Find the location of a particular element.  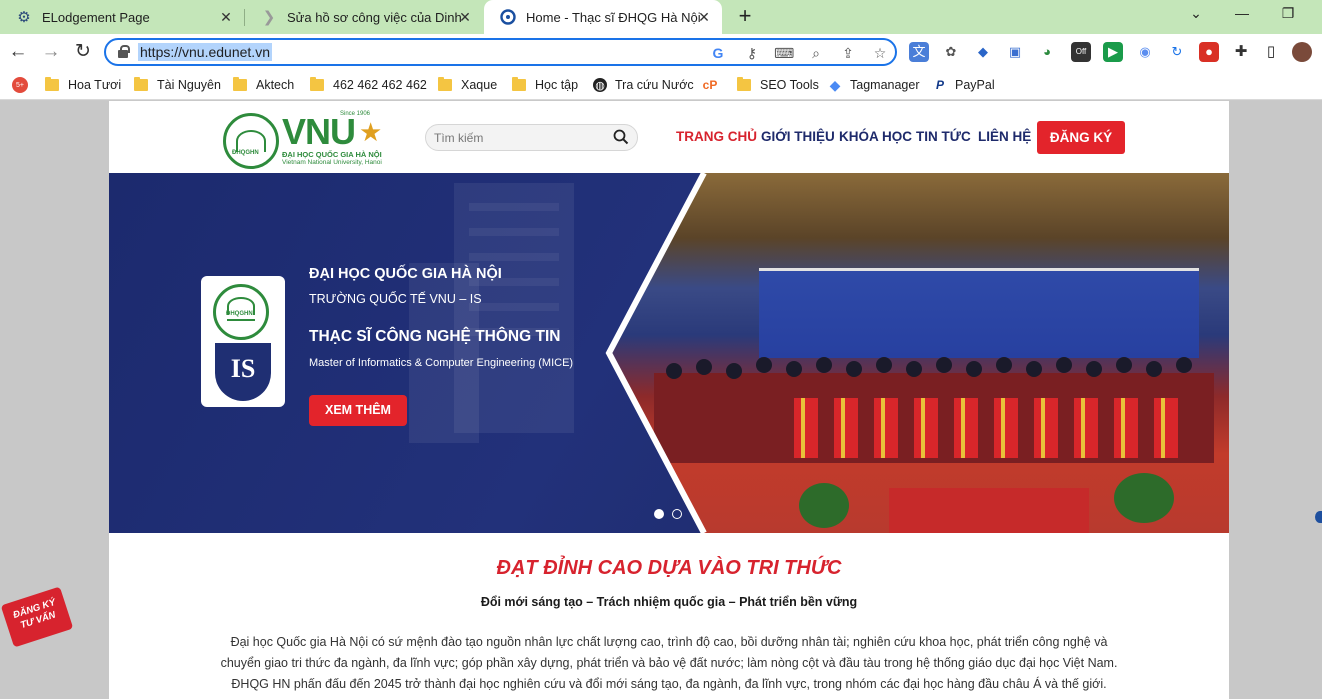

window-extension-icon: ▣ is located at coordinates (1015, 52).